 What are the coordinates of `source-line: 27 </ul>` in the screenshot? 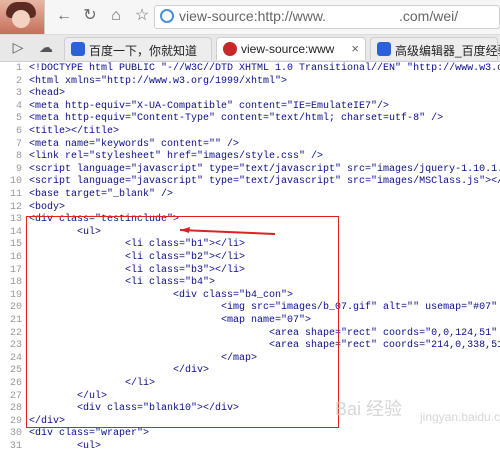 It's located at (250, 396).